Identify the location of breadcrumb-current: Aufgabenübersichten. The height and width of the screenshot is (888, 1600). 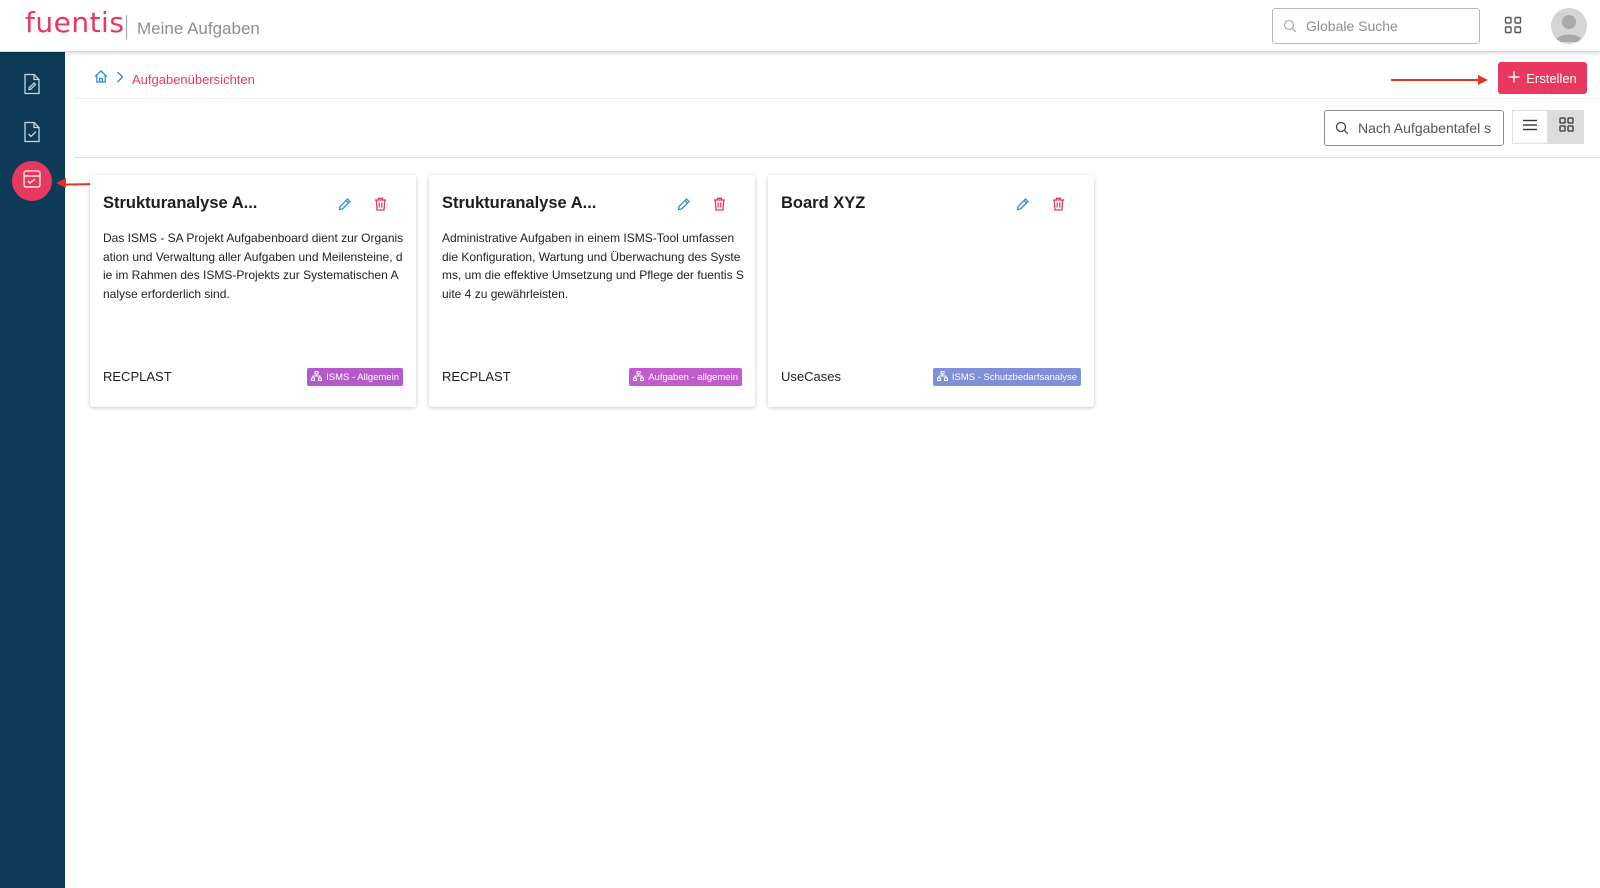
(193, 79).